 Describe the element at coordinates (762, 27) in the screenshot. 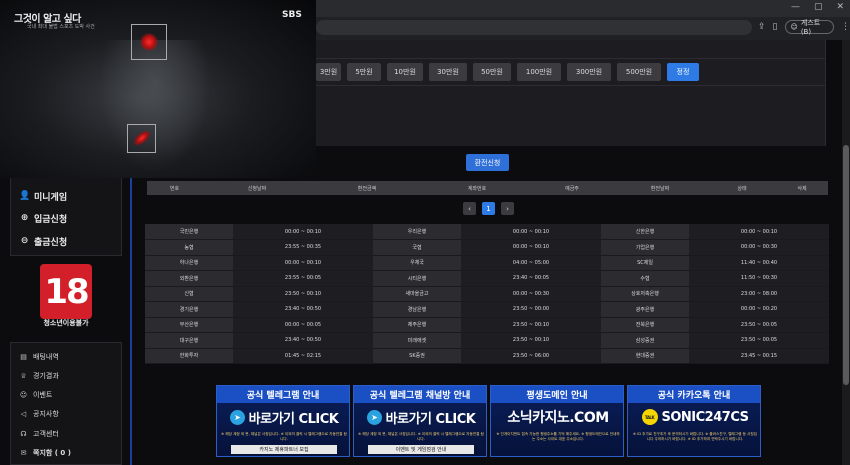

I see `share-icon: ⇪` at that location.